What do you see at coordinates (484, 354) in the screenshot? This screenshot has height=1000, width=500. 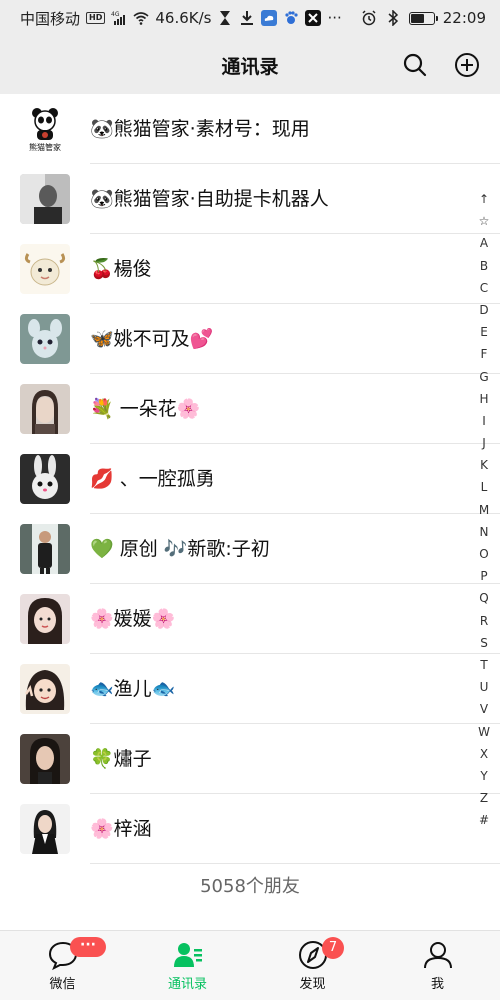 I see `index-letter: F` at bounding box center [484, 354].